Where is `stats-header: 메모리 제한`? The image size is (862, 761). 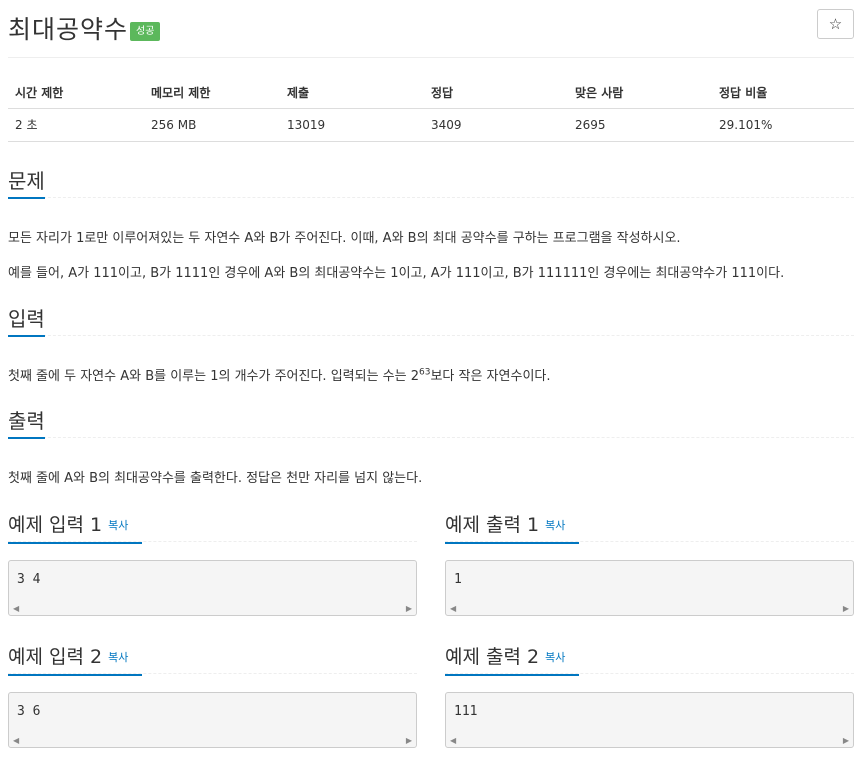
stats-header: 메모리 제한 is located at coordinates (212, 93).